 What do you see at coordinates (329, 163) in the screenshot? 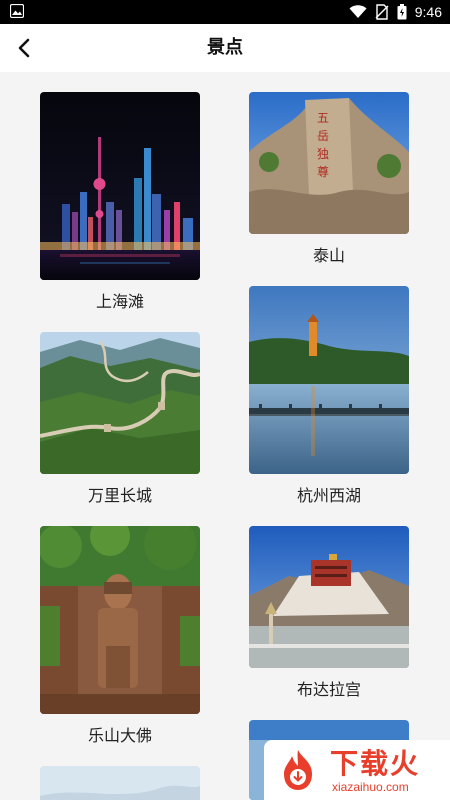
I see `attraction-image: 五 岳 独 尊` at bounding box center [329, 163].